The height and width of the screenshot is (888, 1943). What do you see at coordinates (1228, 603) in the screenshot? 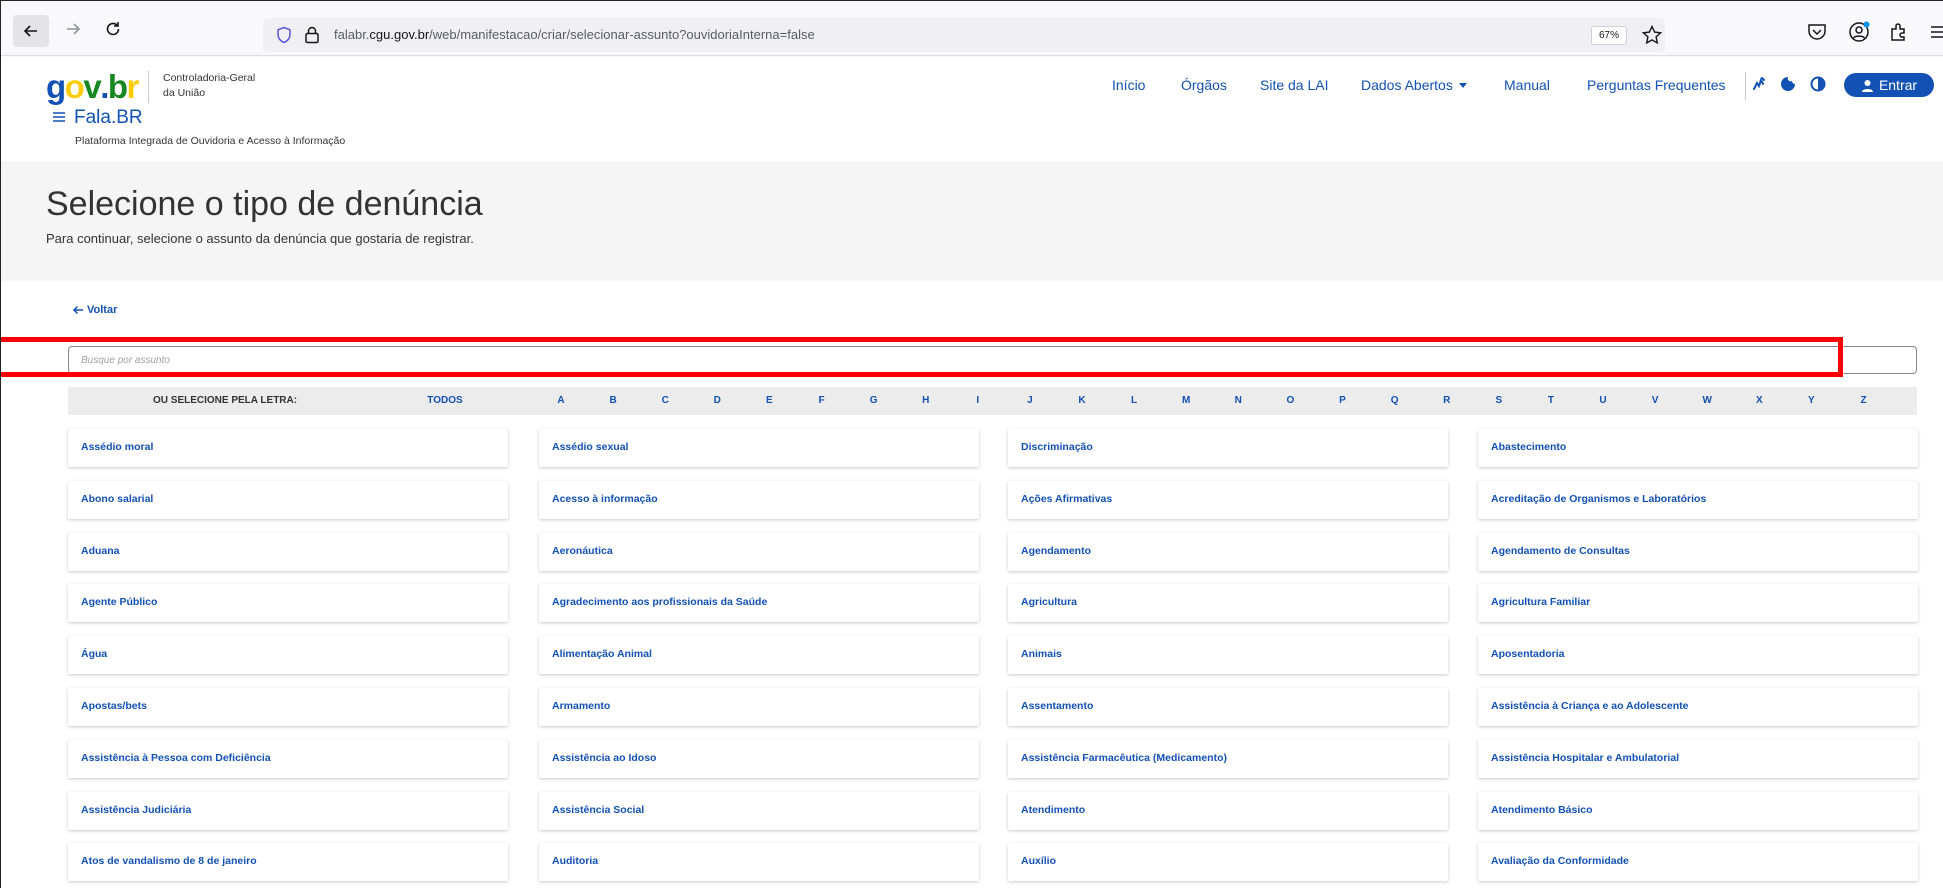
I see `subject-card: Agricultura` at bounding box center [1228, 603].